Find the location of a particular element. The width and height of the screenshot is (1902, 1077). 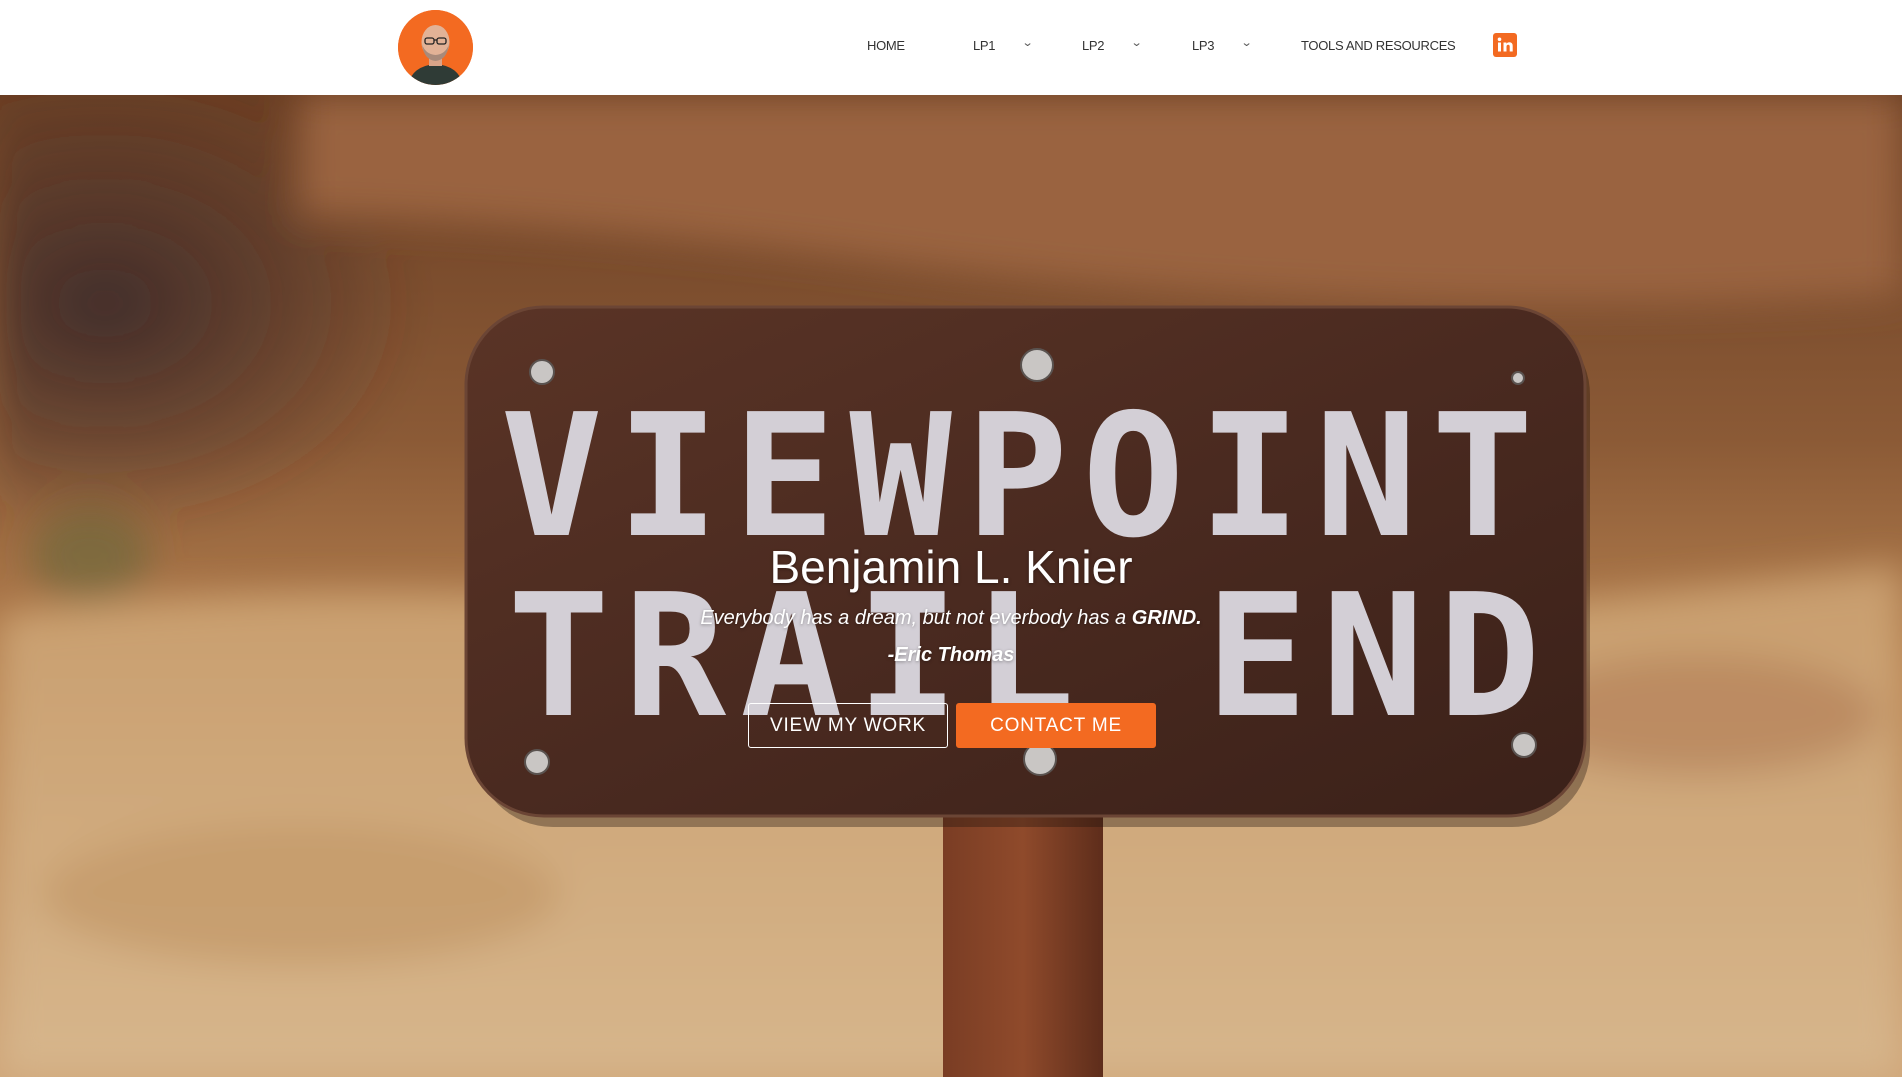

profile-avatar-logo is located at coordinates (435, 47).